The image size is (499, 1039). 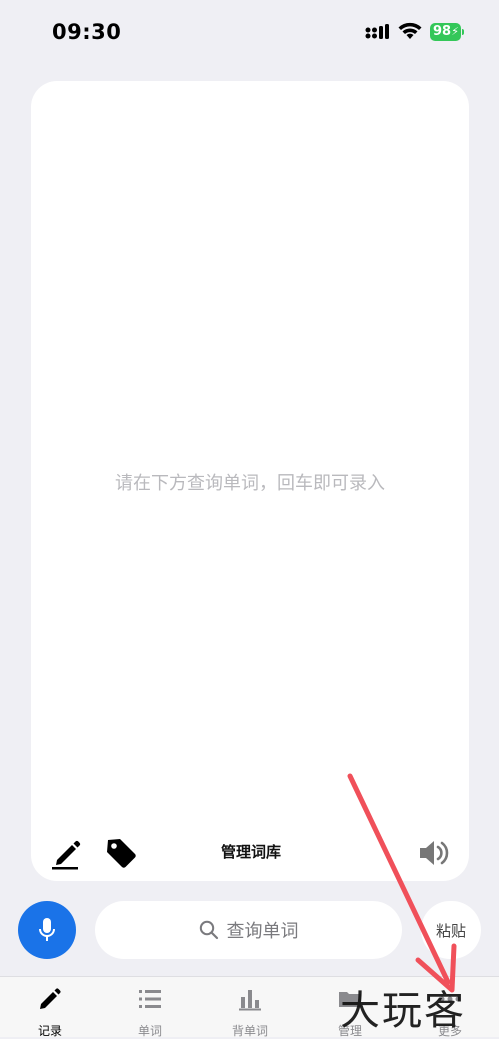 I want to click on red-arrow-annotation, so click(x=402, y=883).